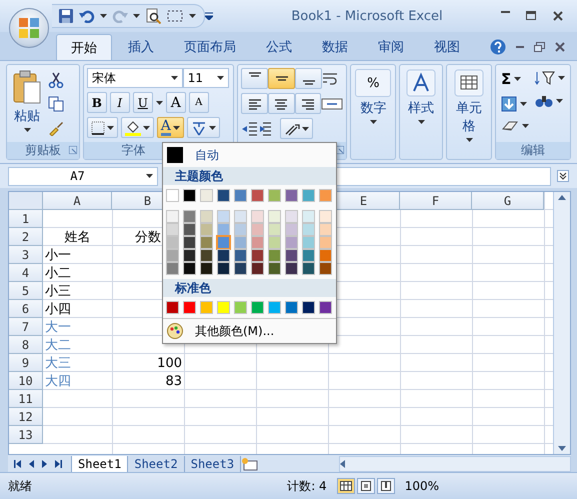 This screenshot has width=577, height=499. What do you see at coordinates (345, 486) in the screenshot?
I see `normal-view-button` at bounding box center [345, 486].